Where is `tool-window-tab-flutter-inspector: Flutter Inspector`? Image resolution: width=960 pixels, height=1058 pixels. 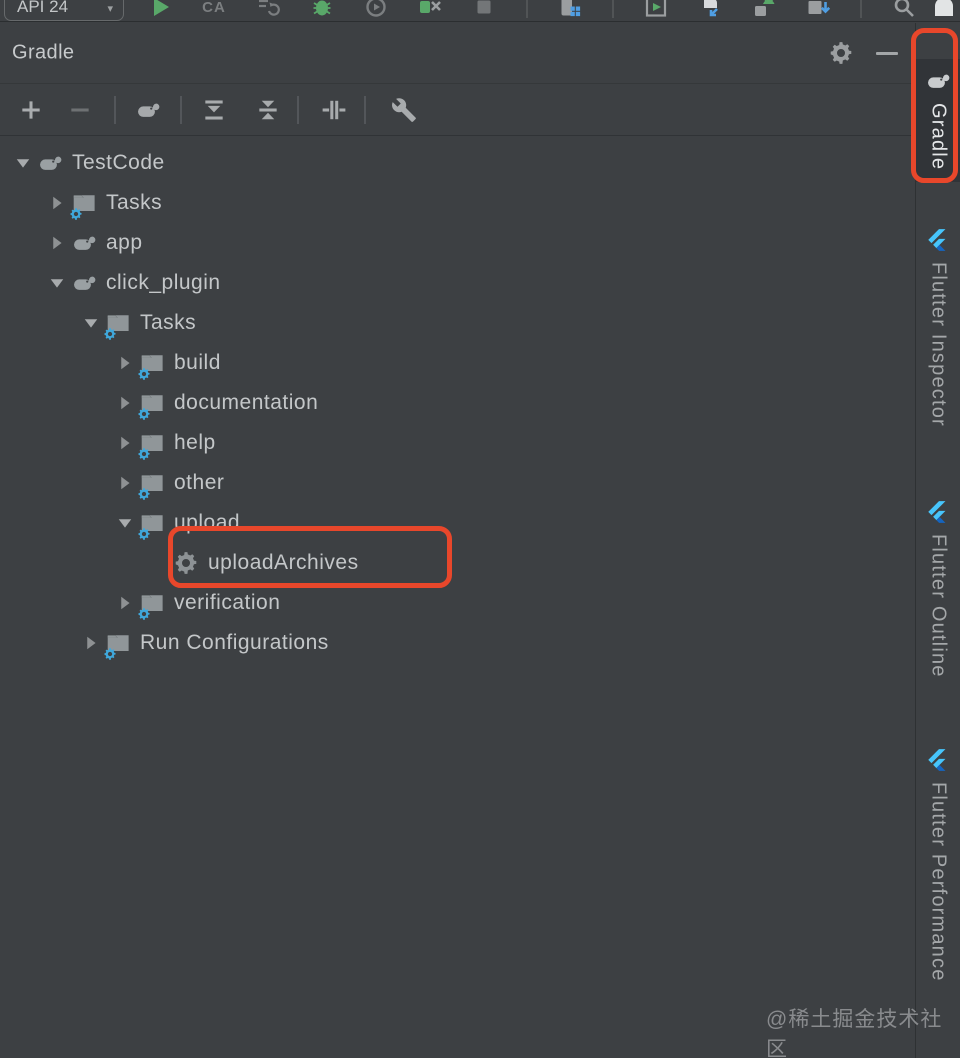 tool-window-tab-flutter-inspector: Flutter Inspector is located at coordinates (938, 328).